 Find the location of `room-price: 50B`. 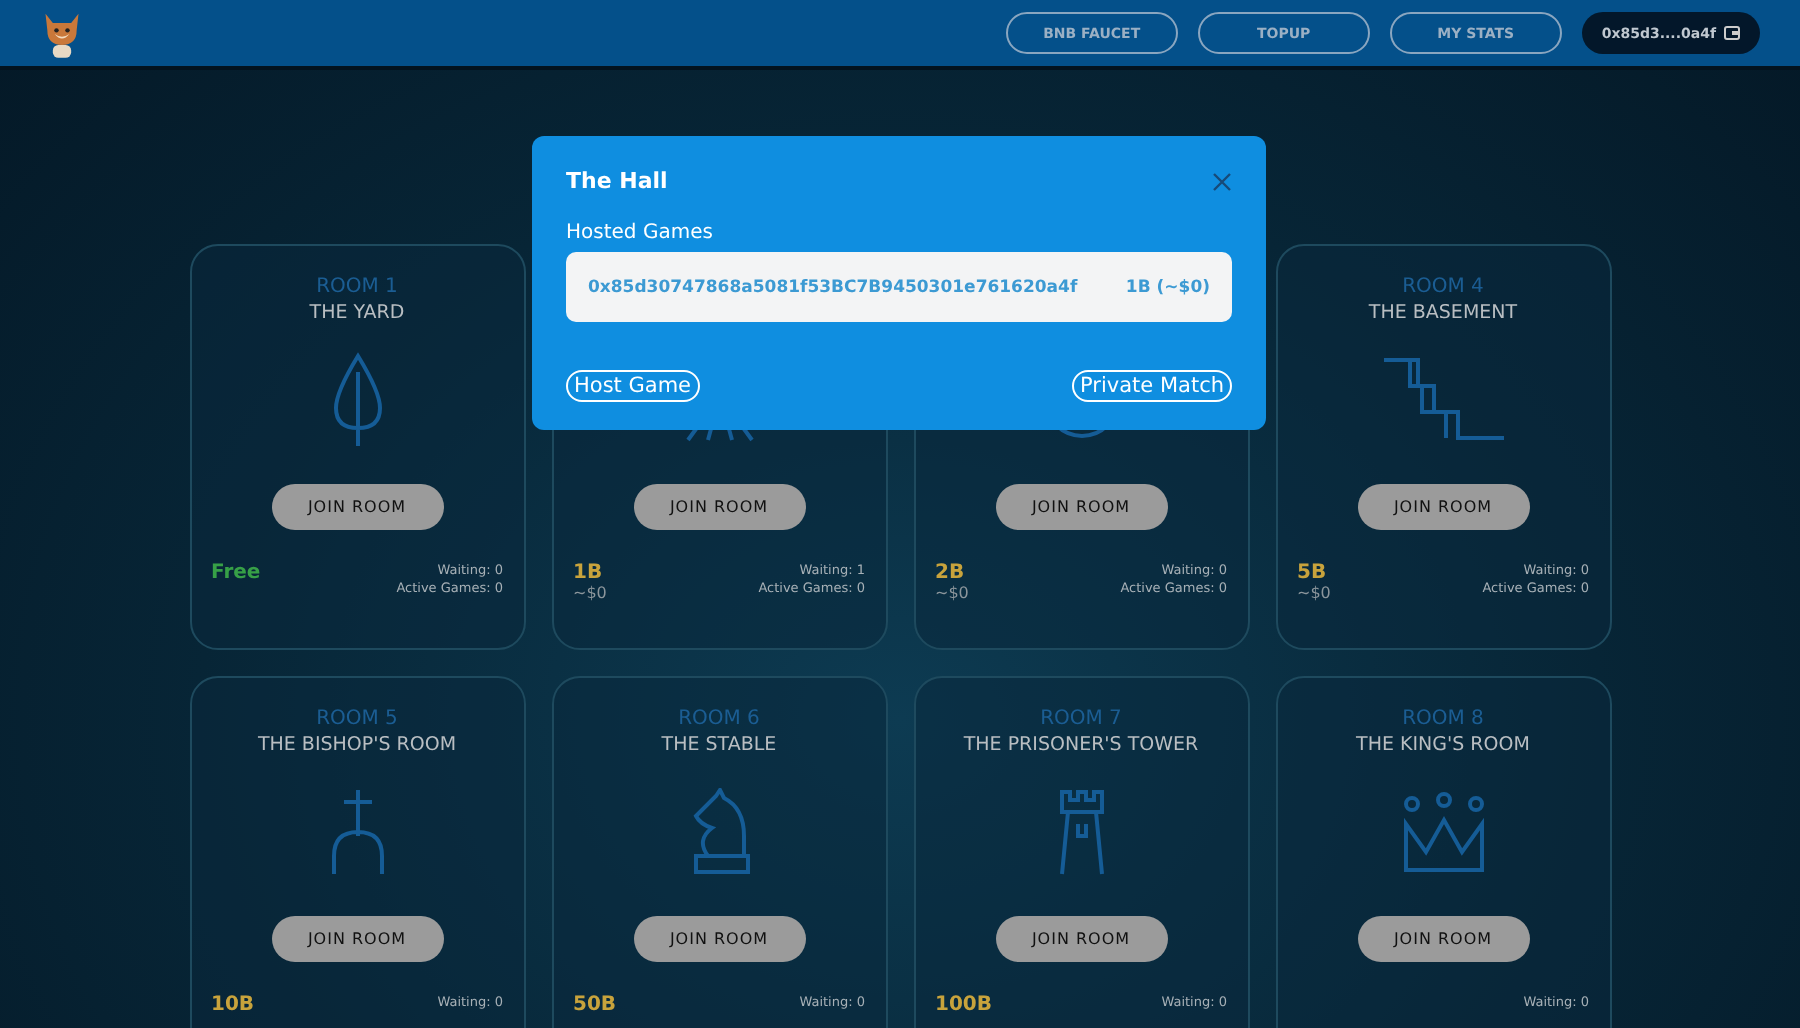

room-price: 50B is located at coordinates (595, 1005).